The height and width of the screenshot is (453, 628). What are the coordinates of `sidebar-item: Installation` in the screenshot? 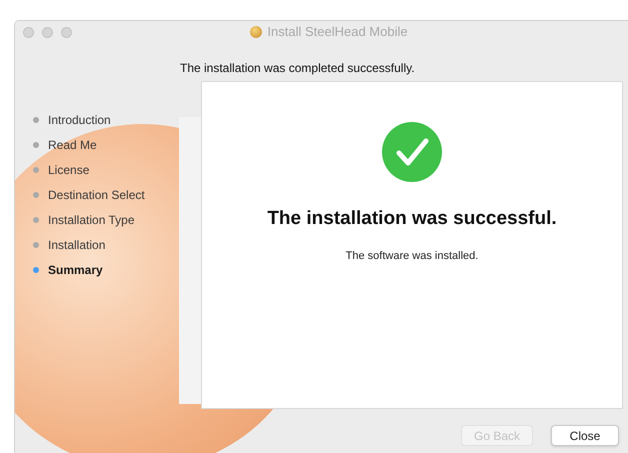 It's located at (106, 245).